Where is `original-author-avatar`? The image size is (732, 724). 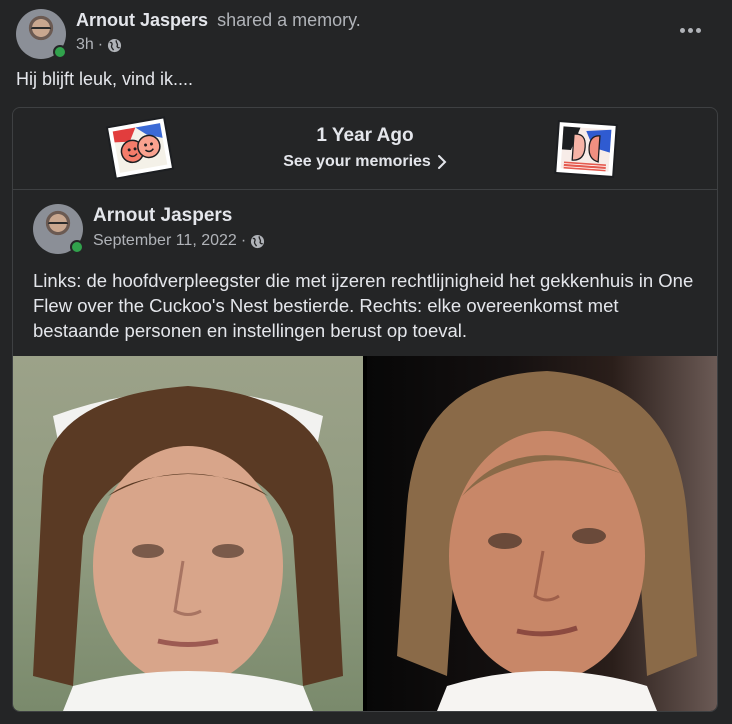 original-author-avatar is located at coordinates (58, 229).